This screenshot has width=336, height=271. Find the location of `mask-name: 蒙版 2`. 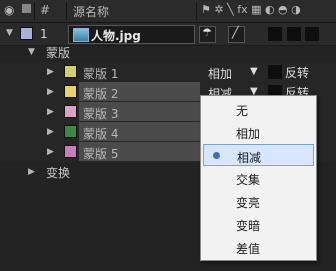

mask-name: 蒙版 2 is located at coordinates (100, 93).